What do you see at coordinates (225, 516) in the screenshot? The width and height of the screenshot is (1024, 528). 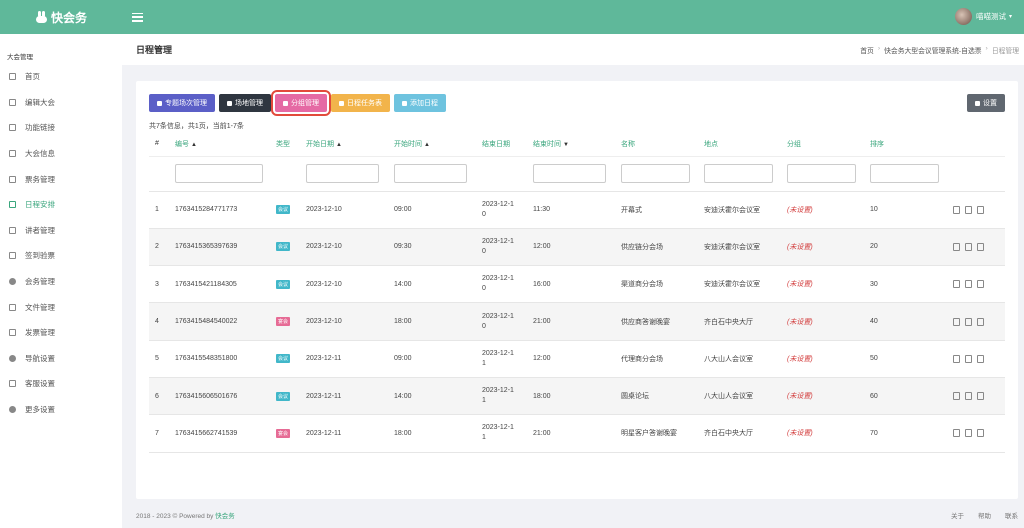 I see `footer-brand-link: 快会务` at bounding box center [225, 516].